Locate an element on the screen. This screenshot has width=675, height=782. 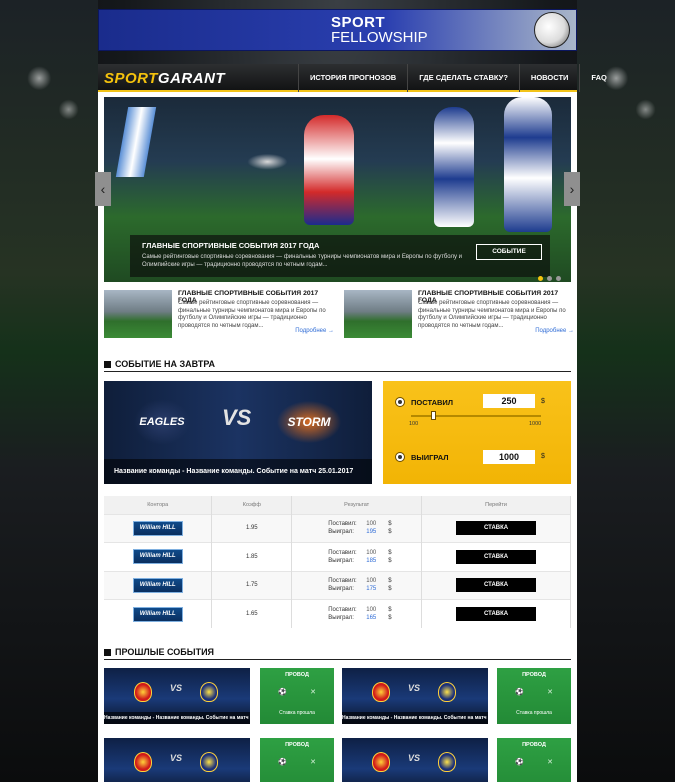
player-blue-image is located at coordinates (454, 167).